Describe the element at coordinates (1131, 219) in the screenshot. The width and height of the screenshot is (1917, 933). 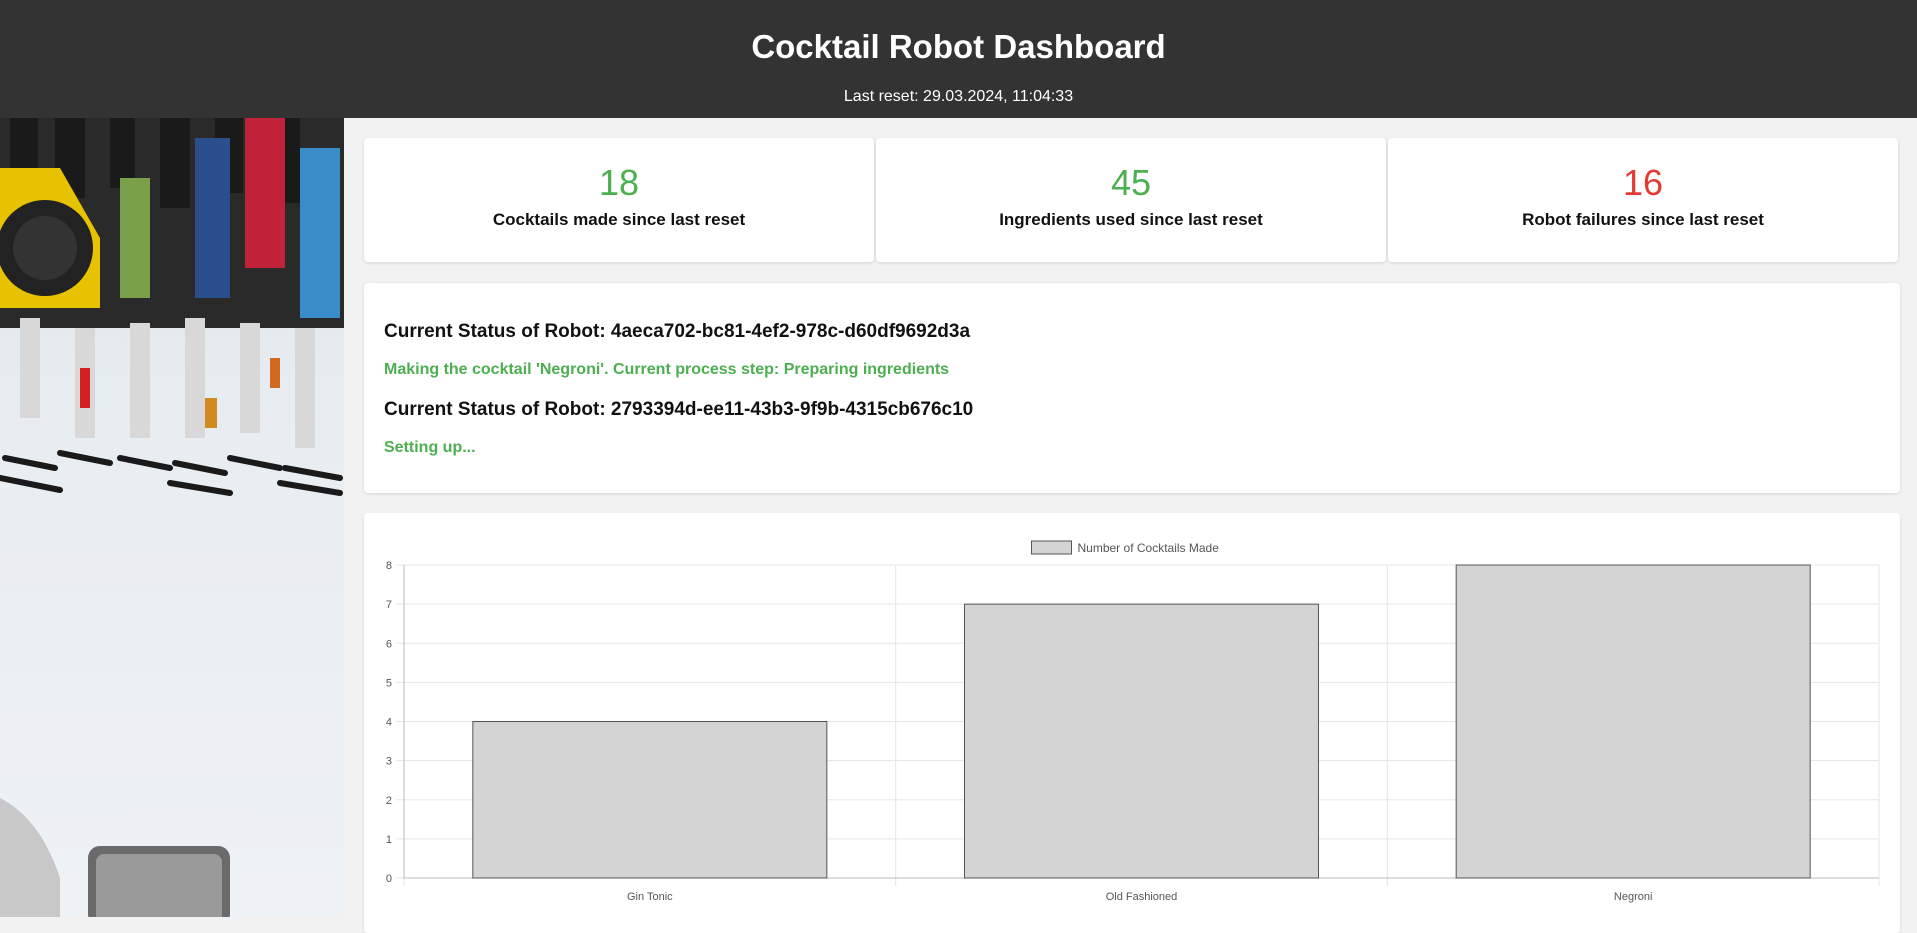
I see `stat-label: Ingredients used since last reset` at that location.